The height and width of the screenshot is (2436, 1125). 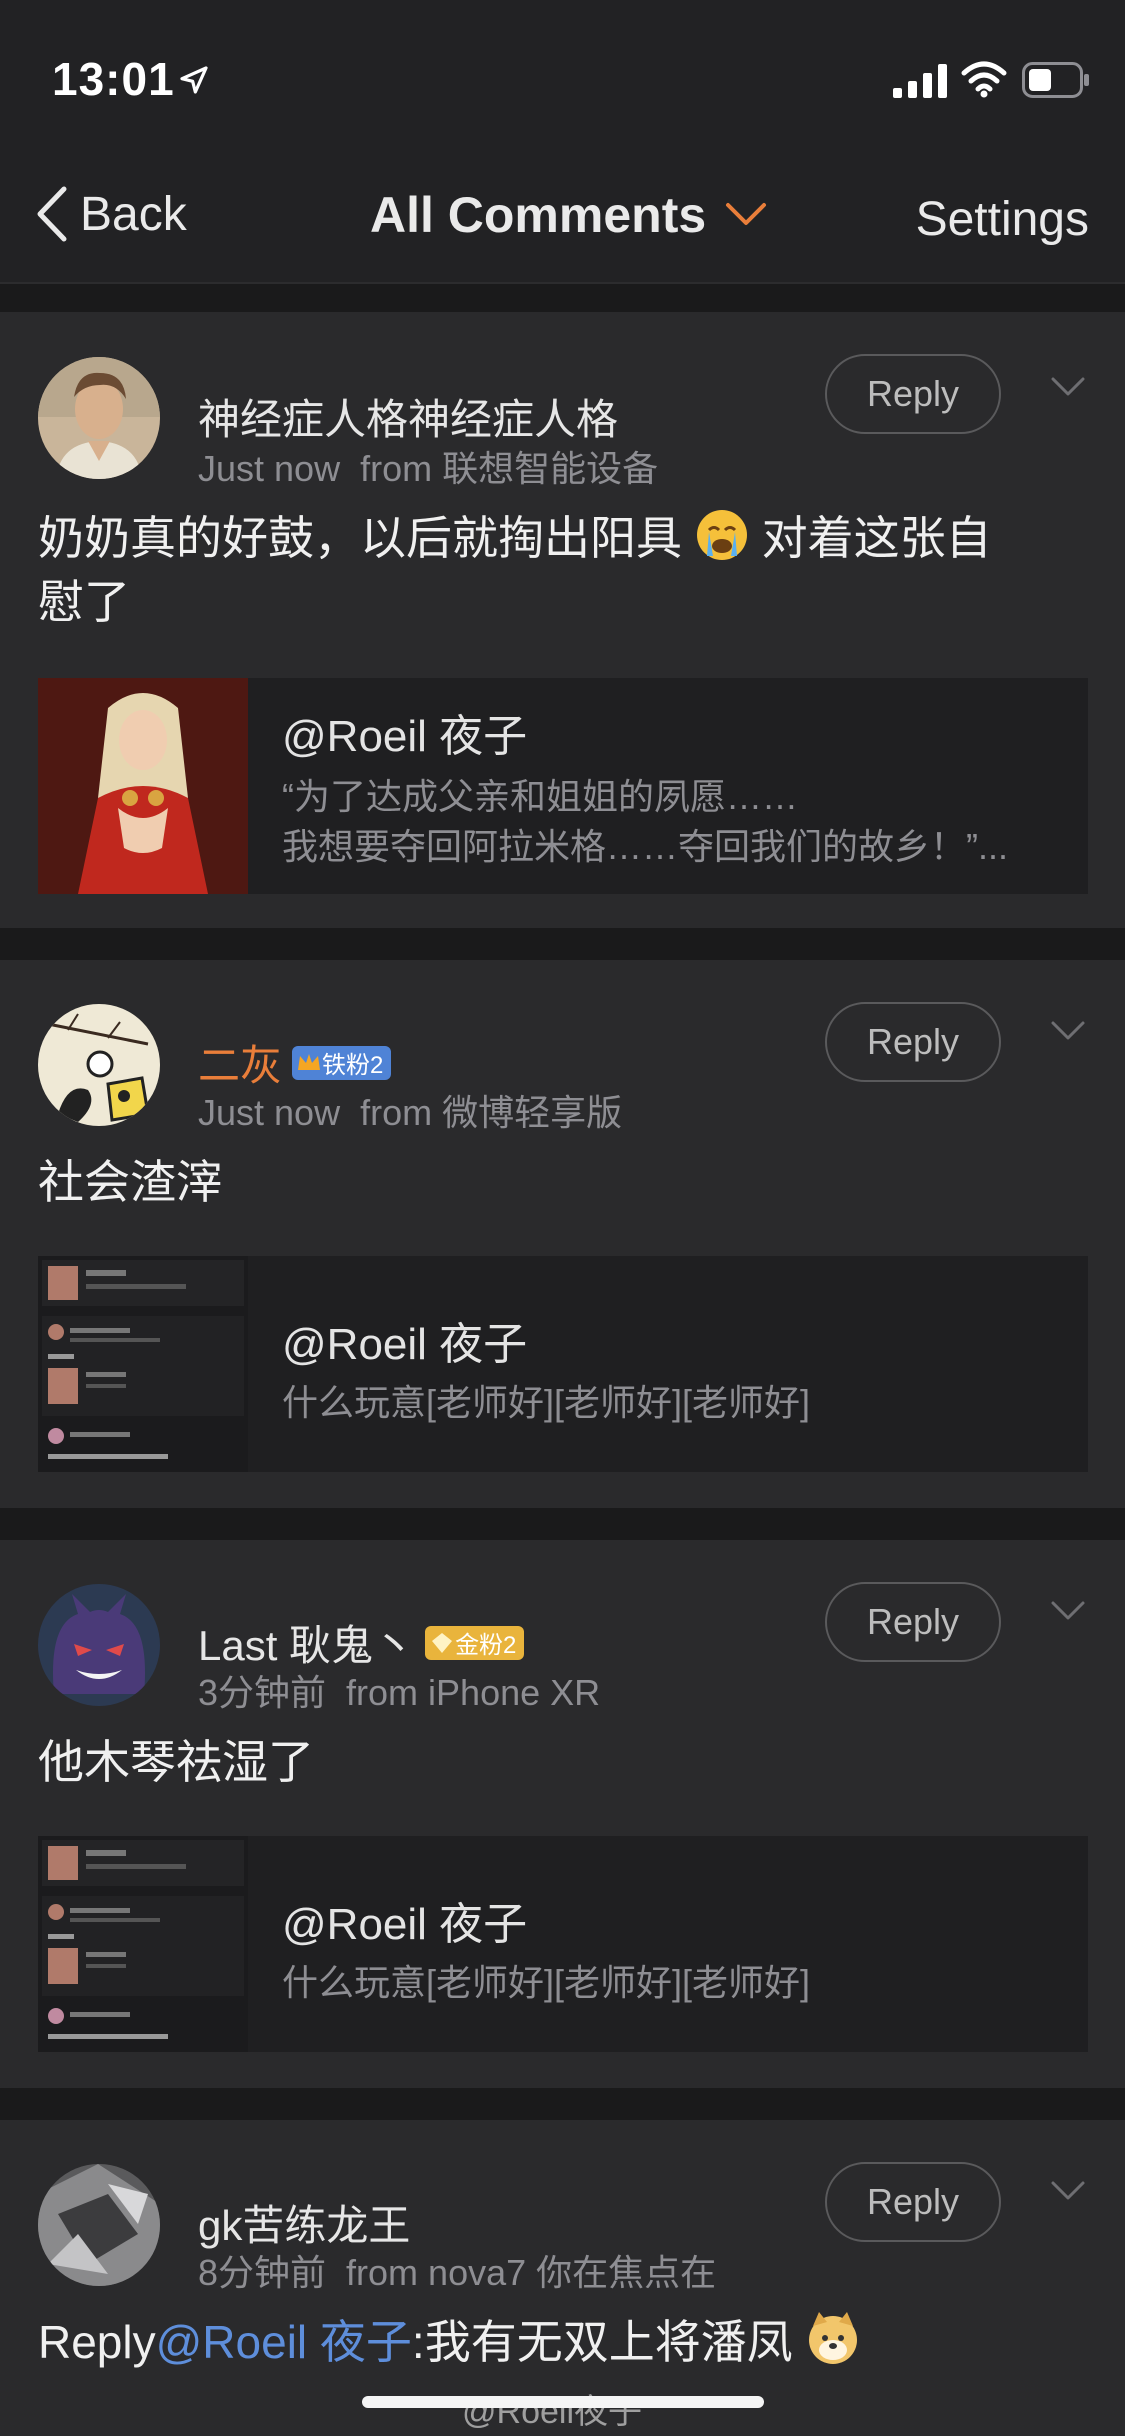 What do you see at coordinates (408, 416) in the screenshot?
I see `username: 神经症人格神经症人格` at bounding box center [408, 416].